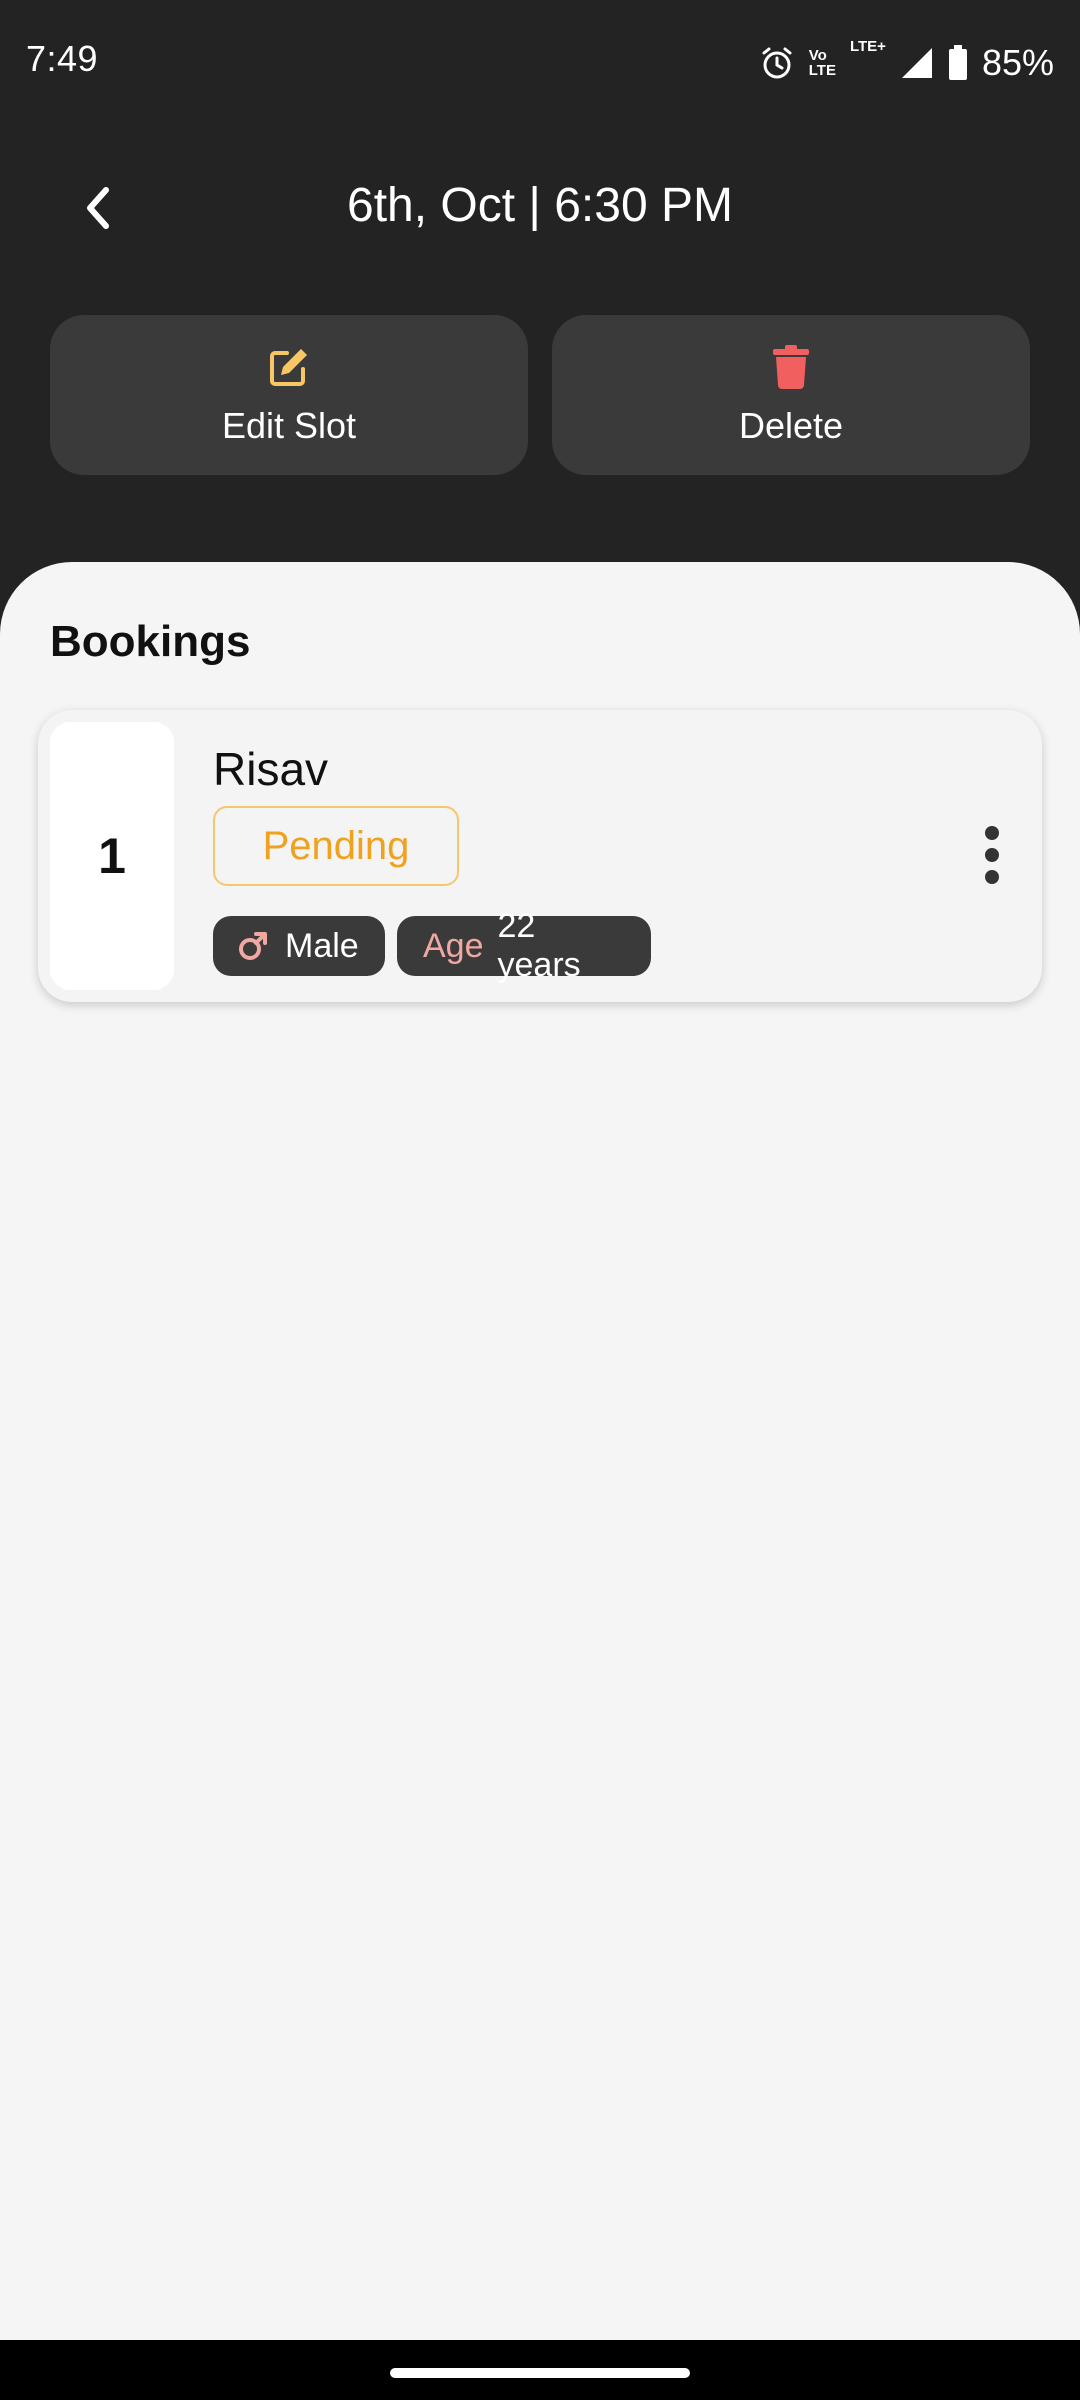  I want to click on delete-button: Delete, so click(791, 395).